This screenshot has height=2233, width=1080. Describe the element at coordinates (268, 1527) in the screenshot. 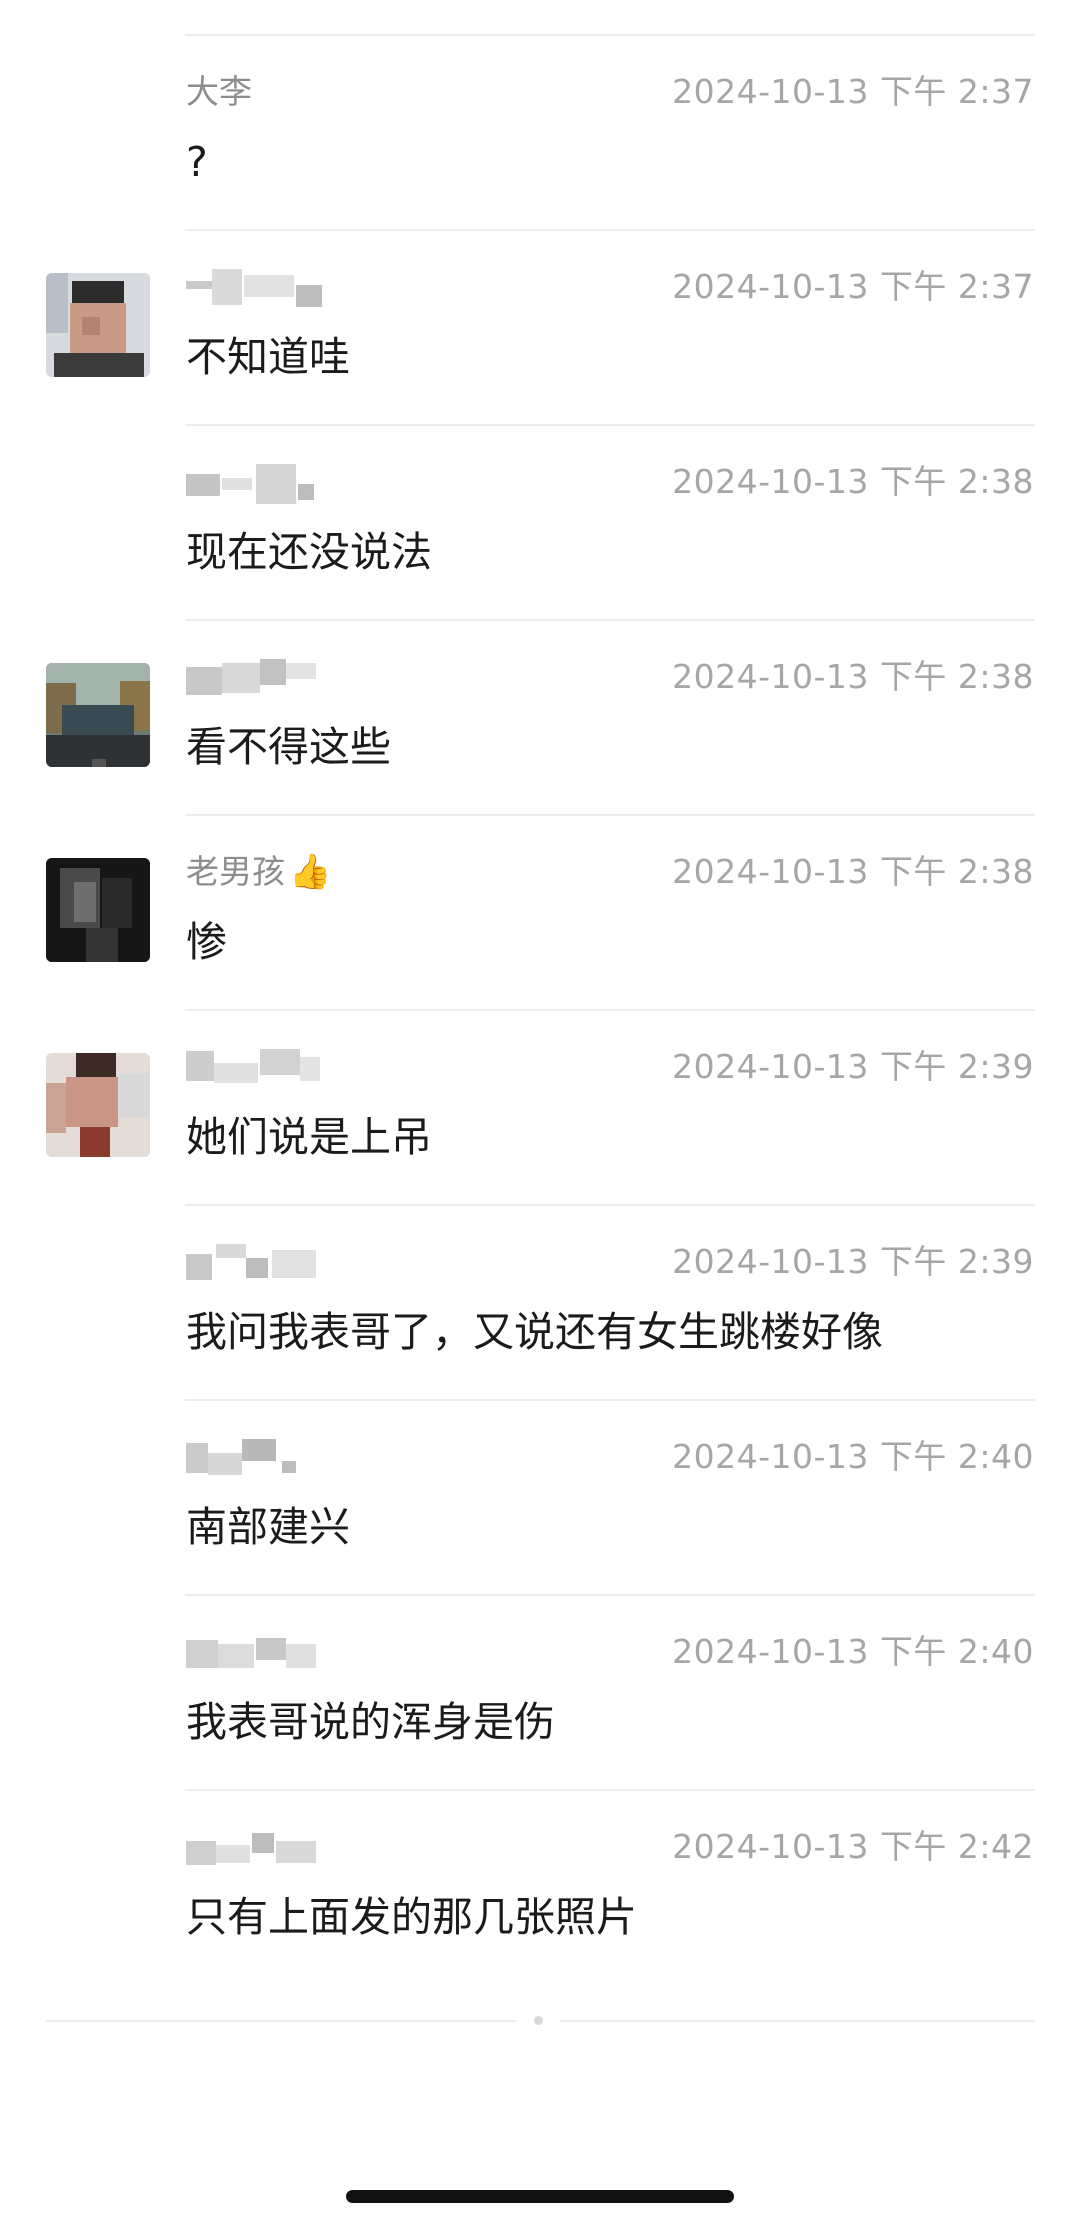

I see `message-text: 南部建兴` at that location.